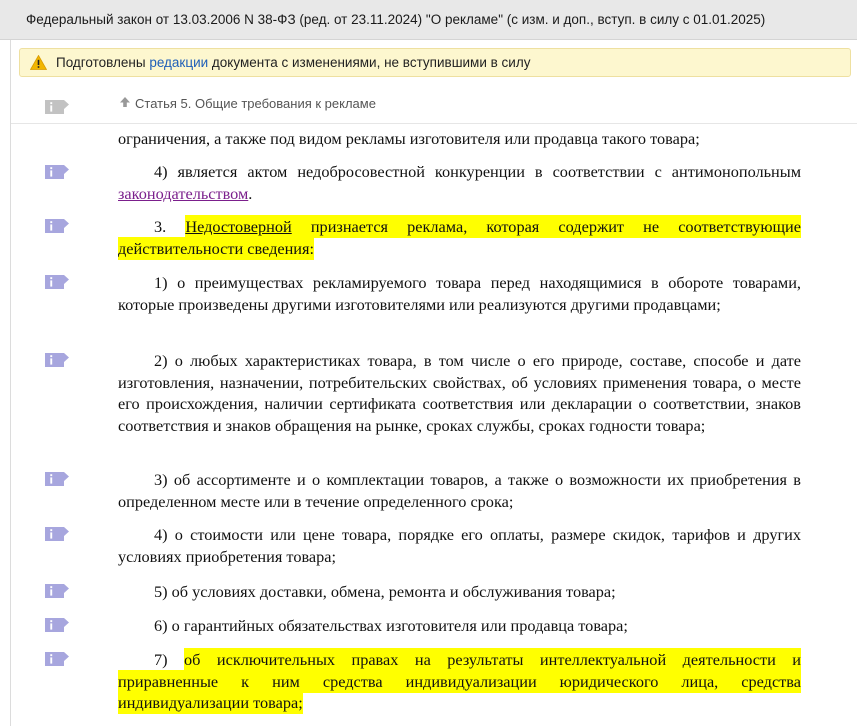 The width and height of the screenshot is (857, 726). Describe the element at coordinates (125, 102) in the screenshot. I see `arrow-up-icon` at that location.